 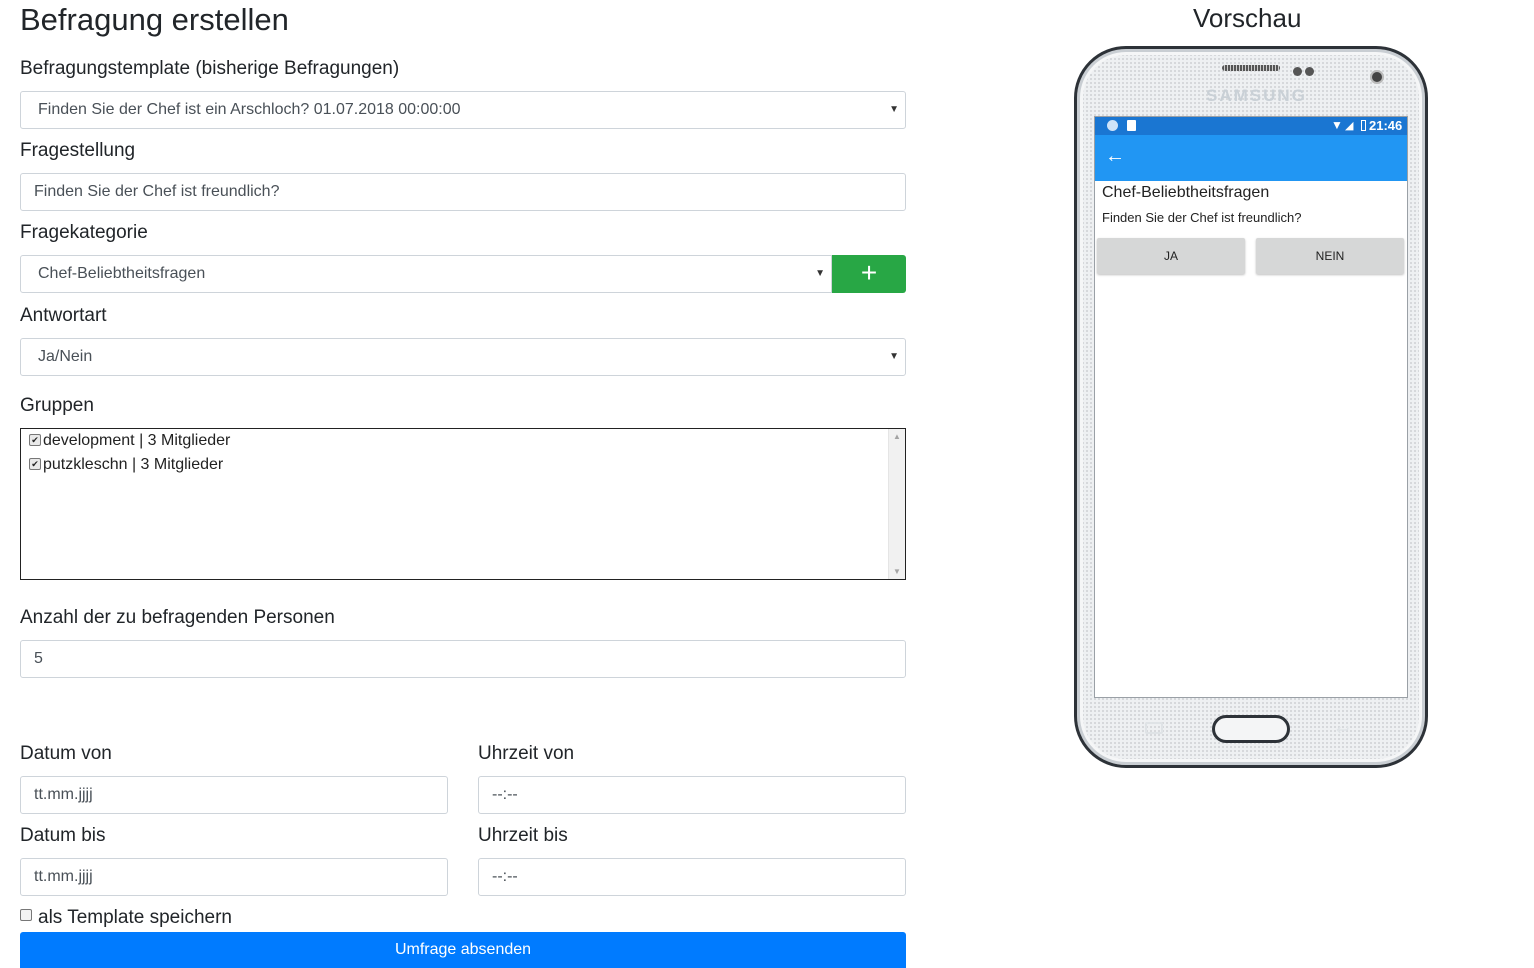 What do you see at coordinates (234, 877) in the screenshot?
I see `date-to-input: tt.mm.jjjj` at bounding box center [234, 877].